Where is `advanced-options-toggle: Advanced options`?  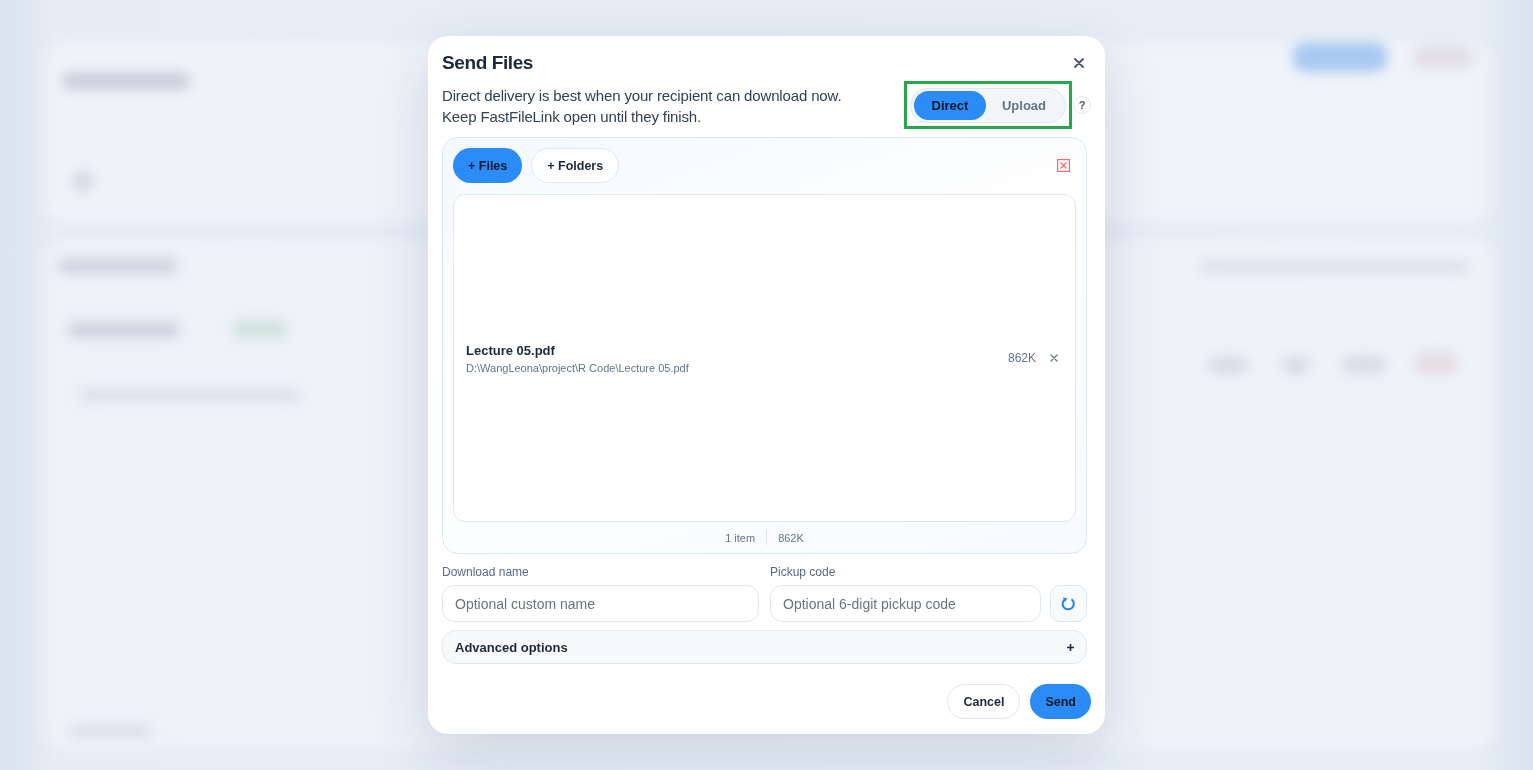
advanced-options-toggle: Advanced options is located at coordinates (764, 647).